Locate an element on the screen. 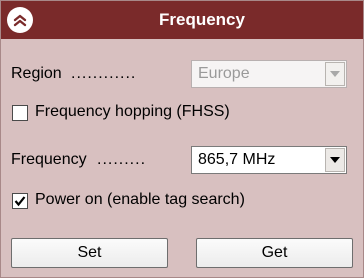 The width and height of the screenshot is (364, 278). power-checkbox is located at coordinates (20, 201).